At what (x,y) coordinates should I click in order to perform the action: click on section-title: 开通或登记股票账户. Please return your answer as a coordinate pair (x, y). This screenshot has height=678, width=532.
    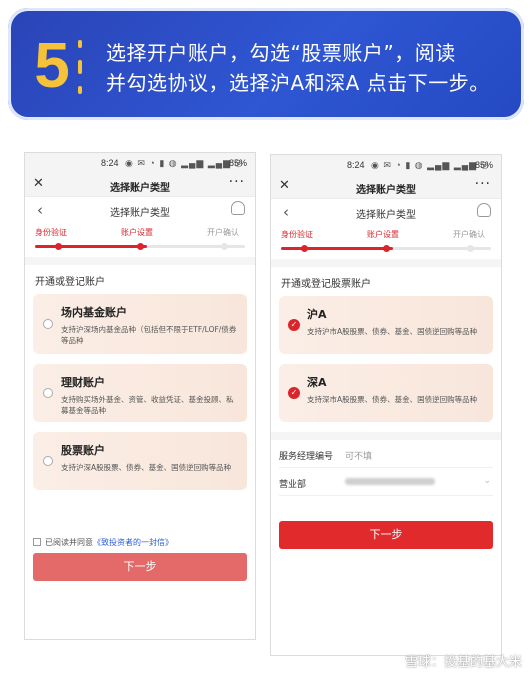
    Looking at the image, I should click on (326, 284).